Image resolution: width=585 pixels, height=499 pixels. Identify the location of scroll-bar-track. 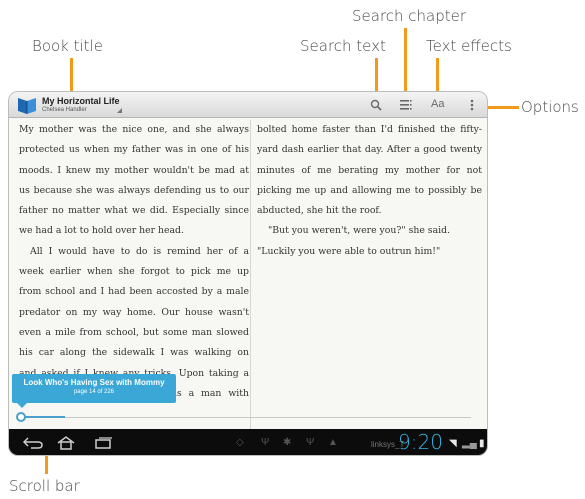
(246, 417).